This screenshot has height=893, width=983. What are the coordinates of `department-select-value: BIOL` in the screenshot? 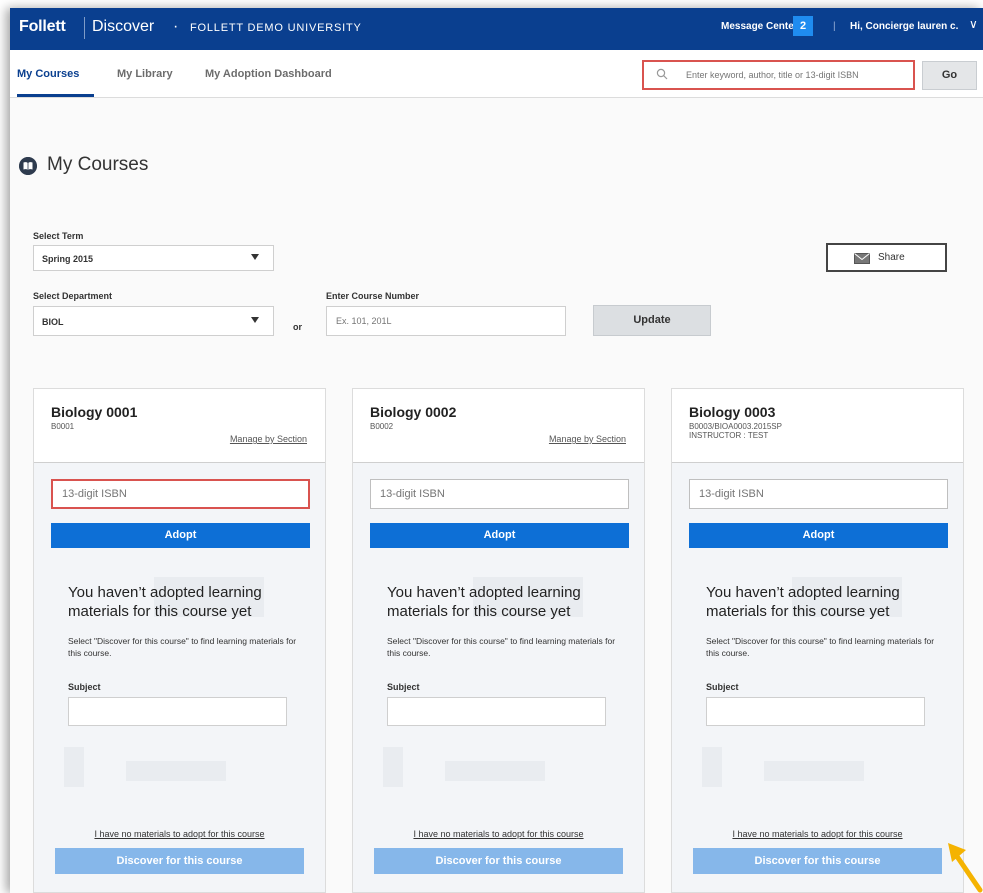 It's located at (53, 322).